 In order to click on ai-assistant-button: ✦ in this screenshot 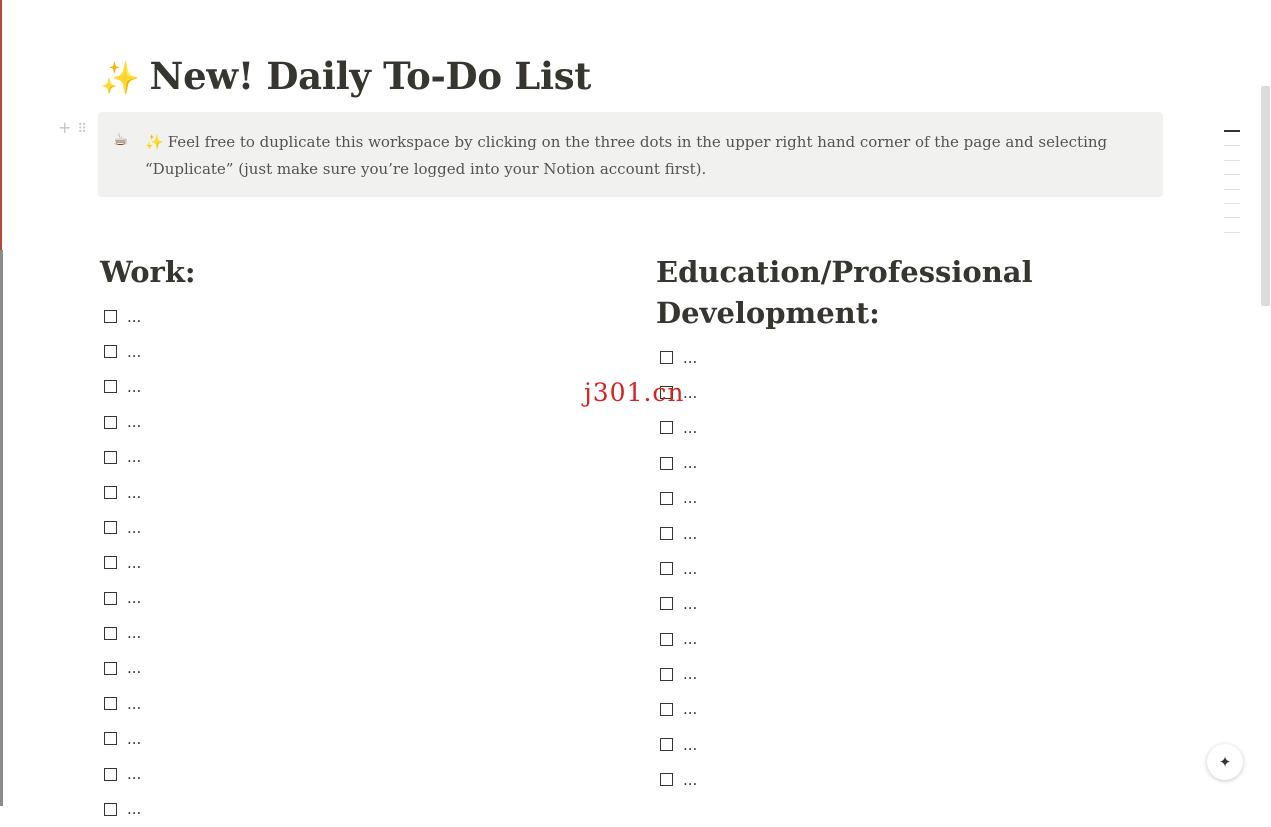, I will do `click(1225, 762)`.